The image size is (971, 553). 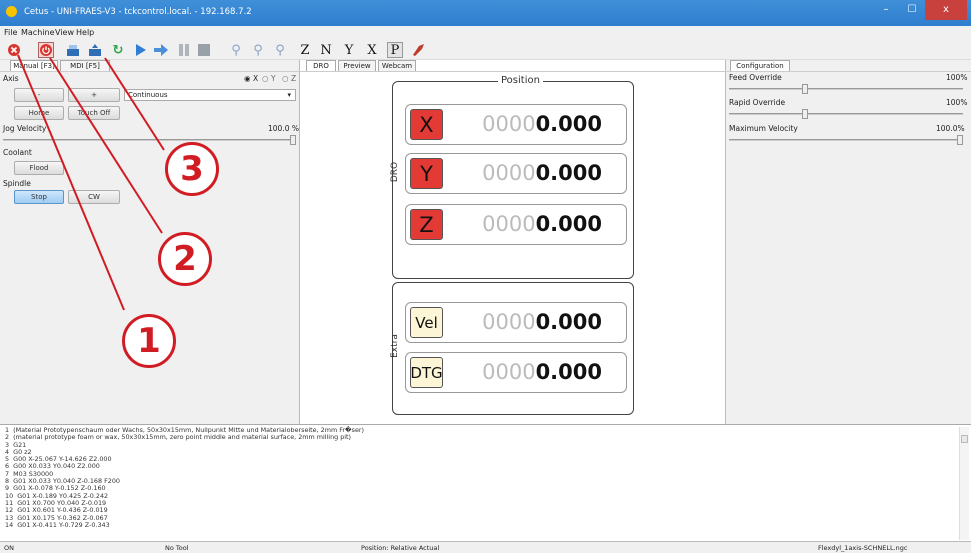 I want to click on gcode-scrollbar, so click(x=964, y=483).